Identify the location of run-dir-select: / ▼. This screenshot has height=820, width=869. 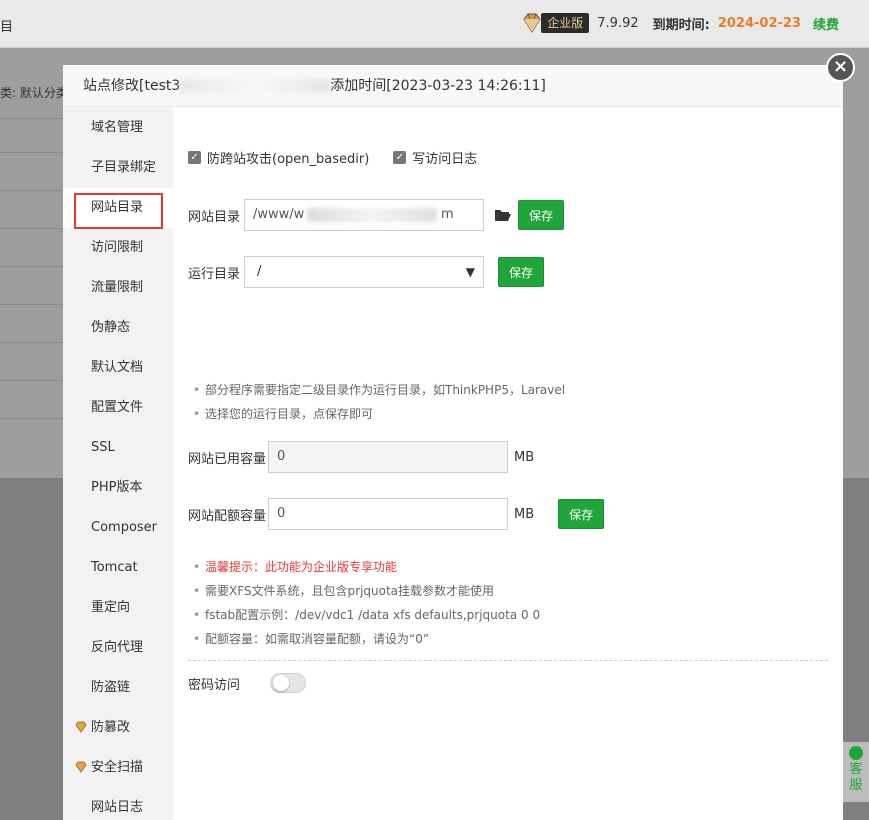
(364, 272).